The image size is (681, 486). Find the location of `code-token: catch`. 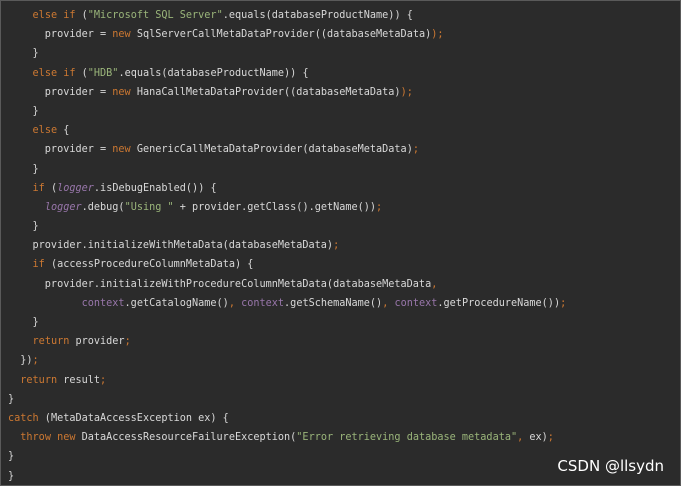

code-token: catch is located at coordinates (23, 418).